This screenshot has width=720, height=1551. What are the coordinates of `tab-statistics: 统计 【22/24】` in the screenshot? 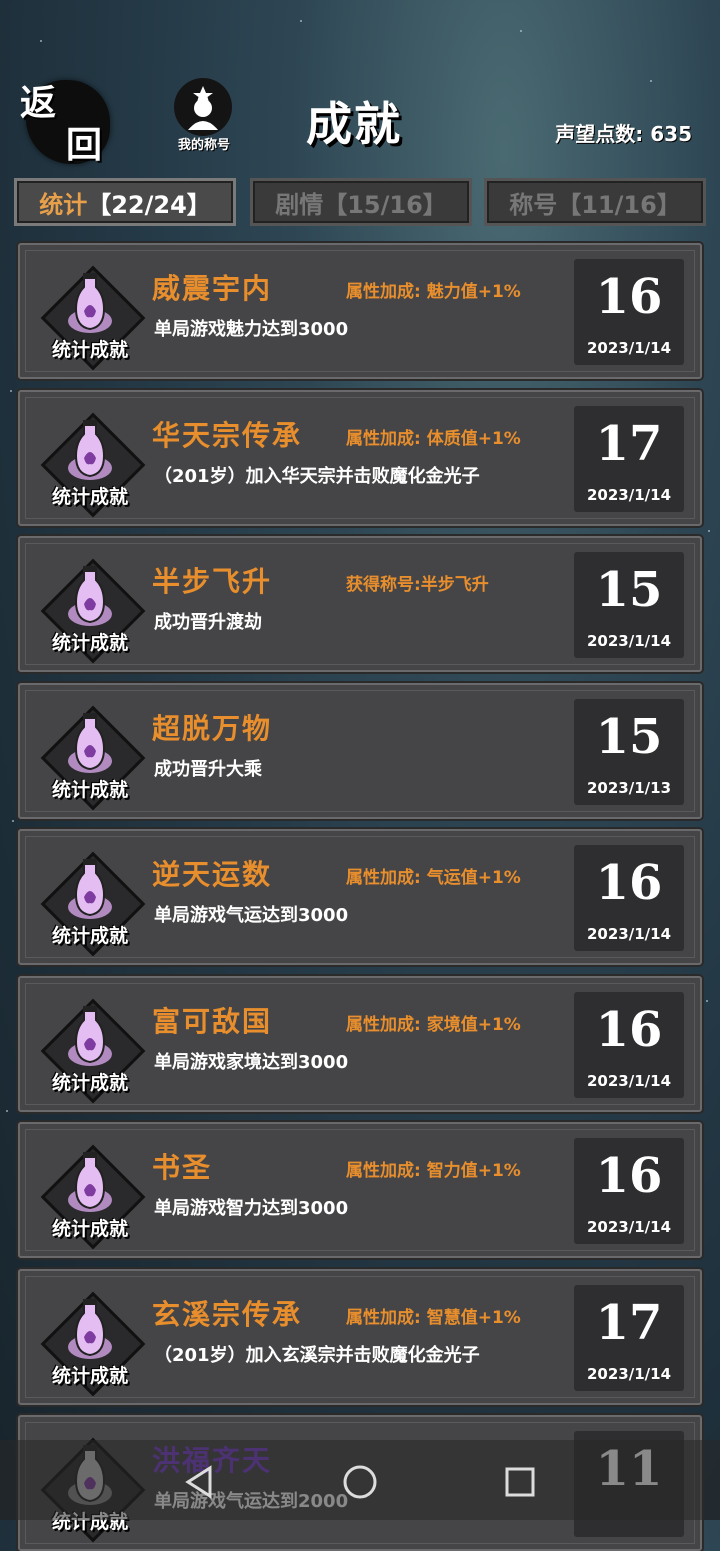 It's located at (125, 202).